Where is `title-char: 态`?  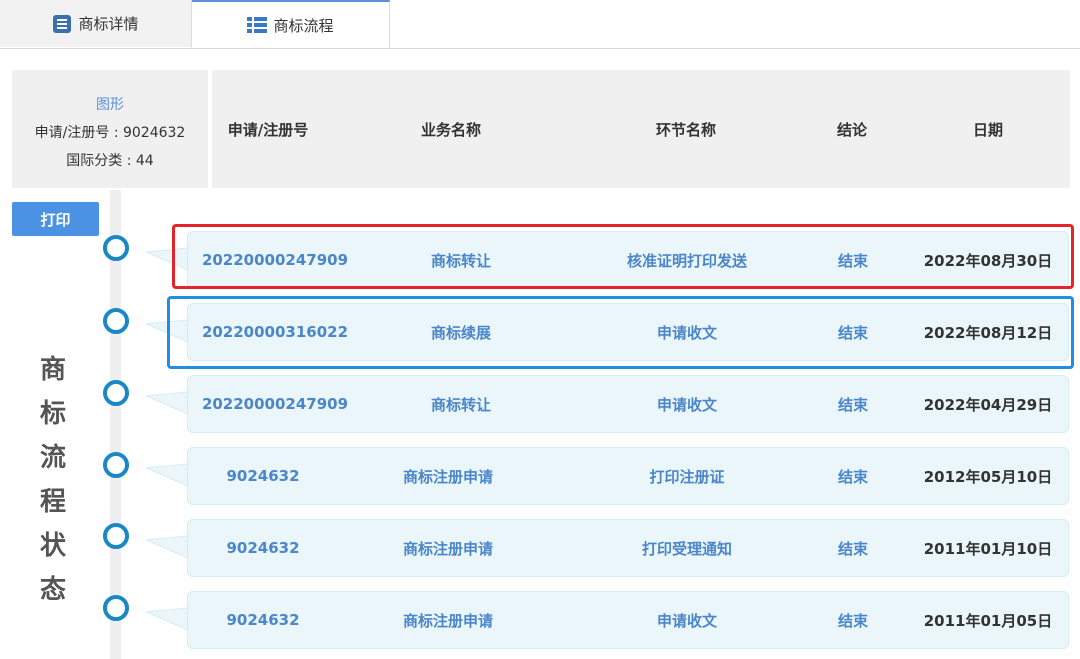
title-char: 态 is located at coordinates (52, 590).